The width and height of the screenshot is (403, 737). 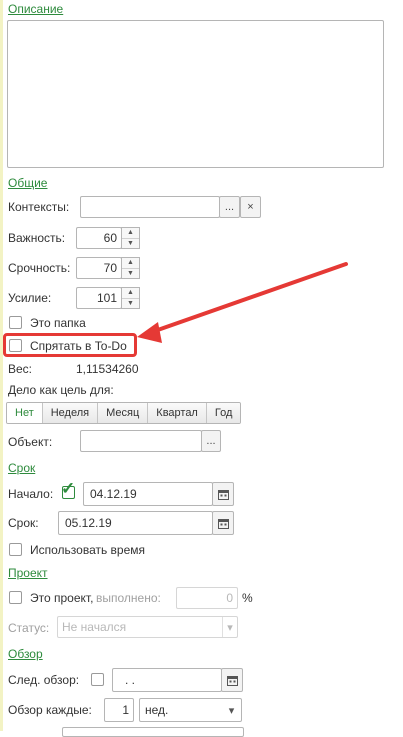 I want to click on weight-value: 1,11534260, so click(x=107, y=369).